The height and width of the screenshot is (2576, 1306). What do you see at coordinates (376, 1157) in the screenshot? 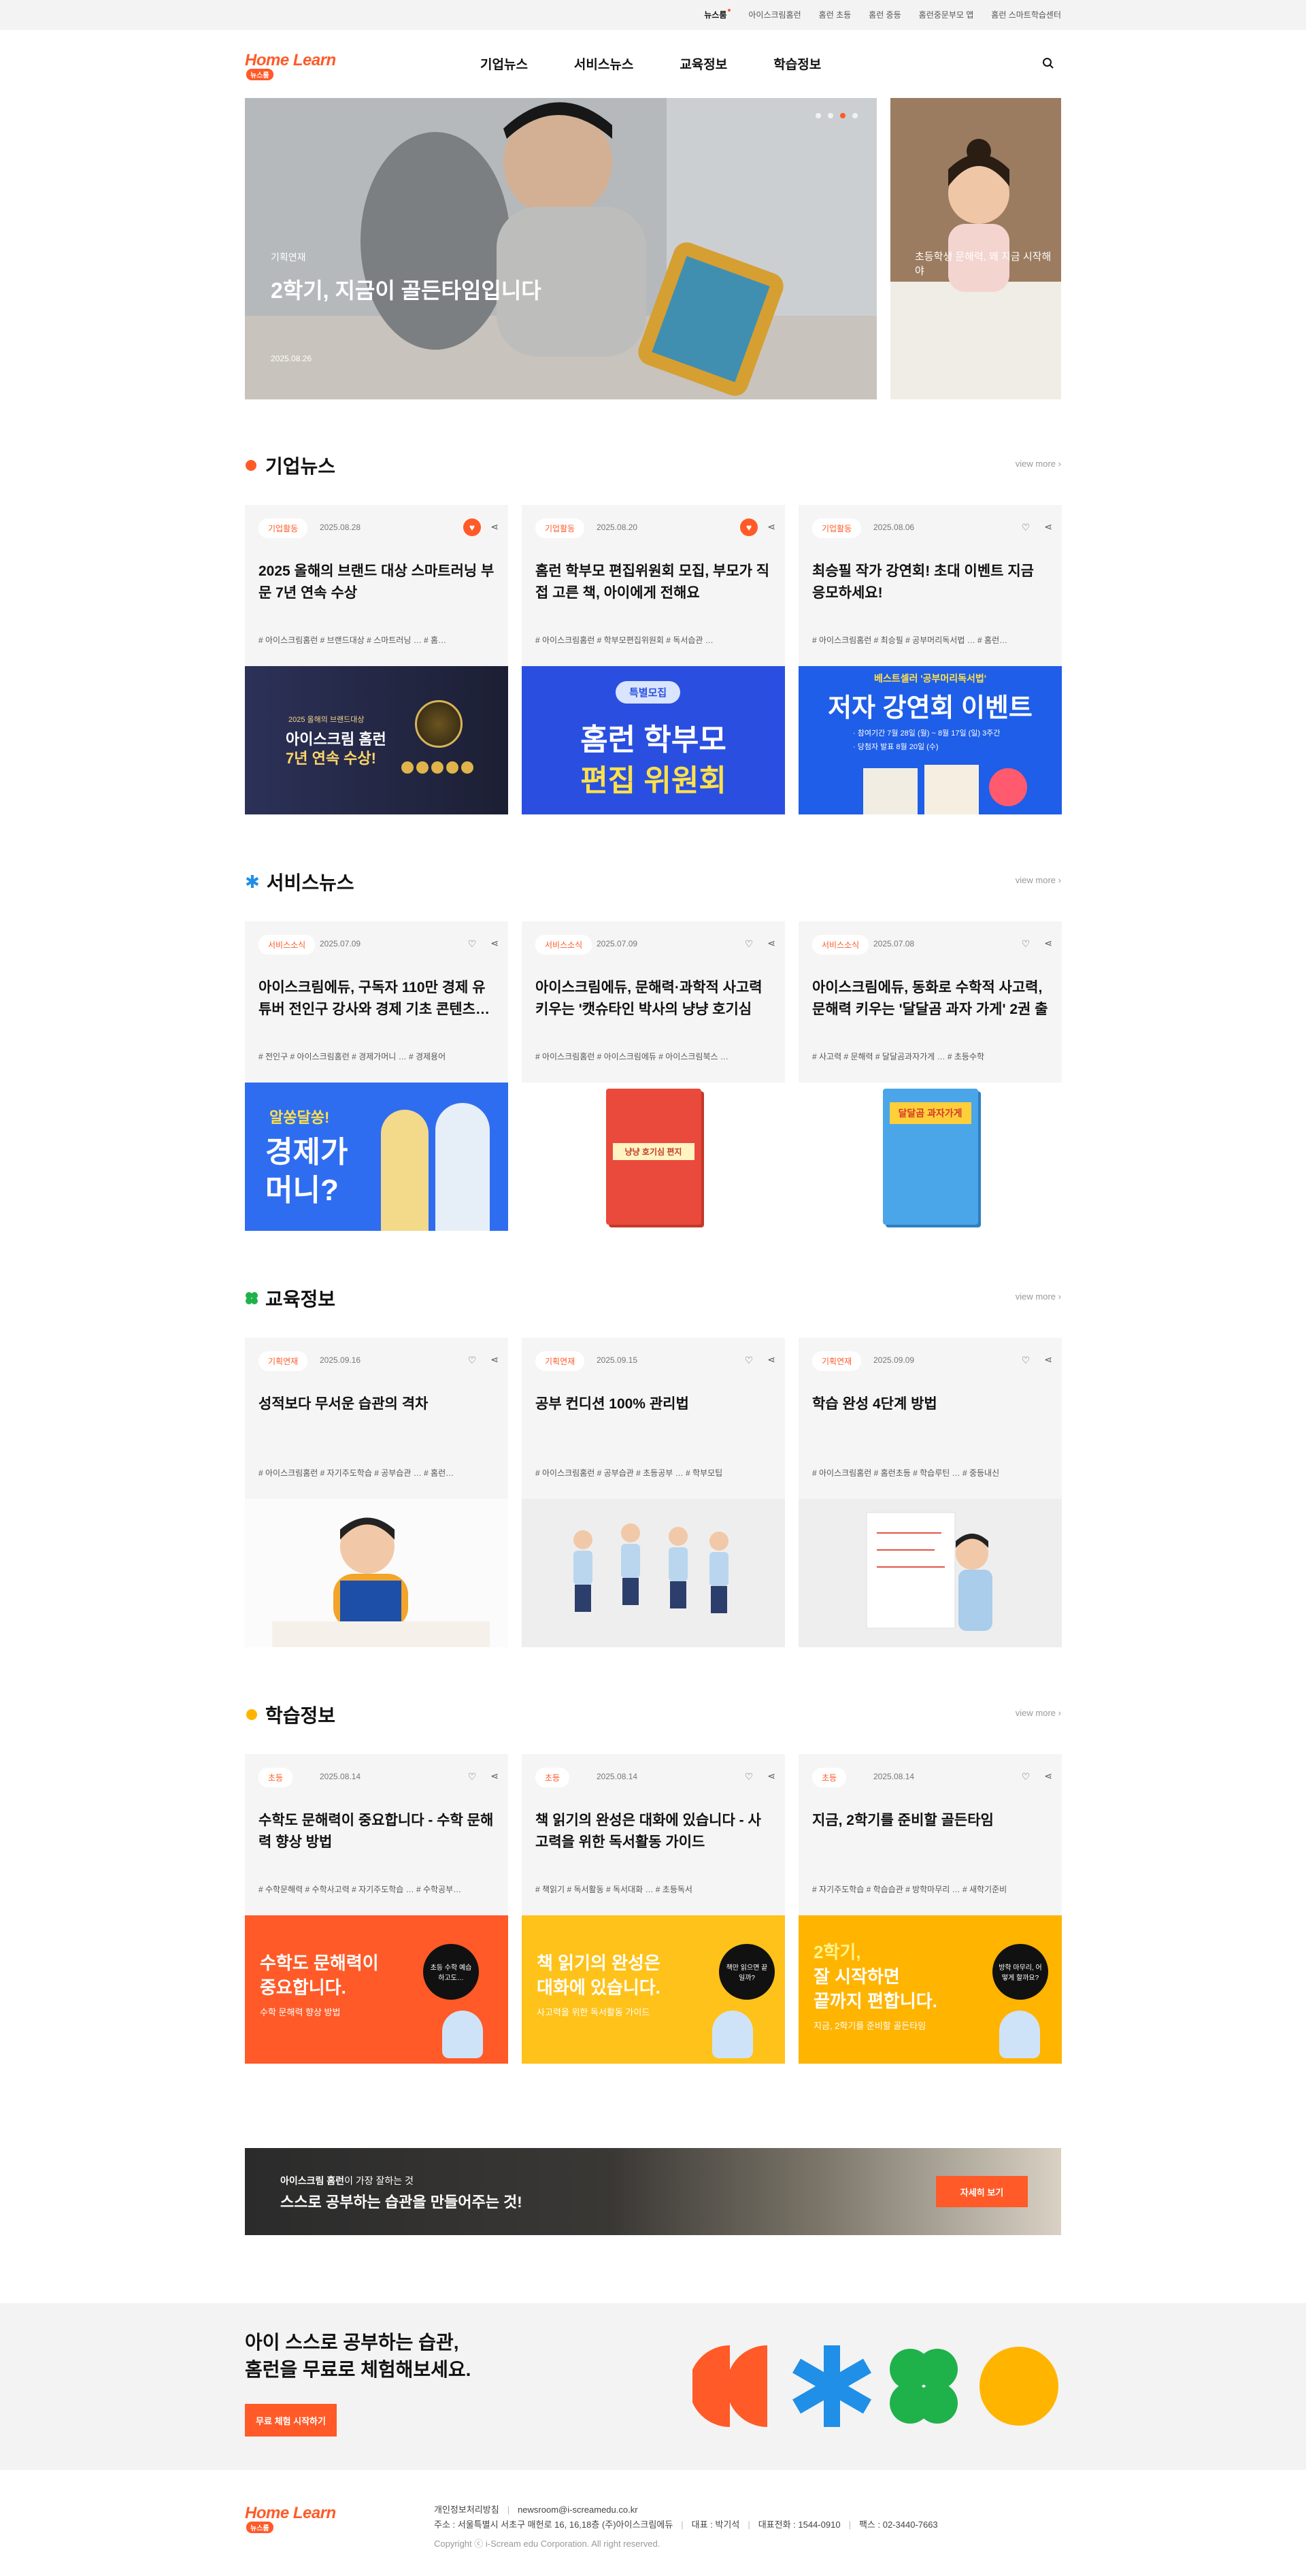
I see `card-image: 알쏭달쏭! 경제가 머니?` at bounding box center [376, 1157].